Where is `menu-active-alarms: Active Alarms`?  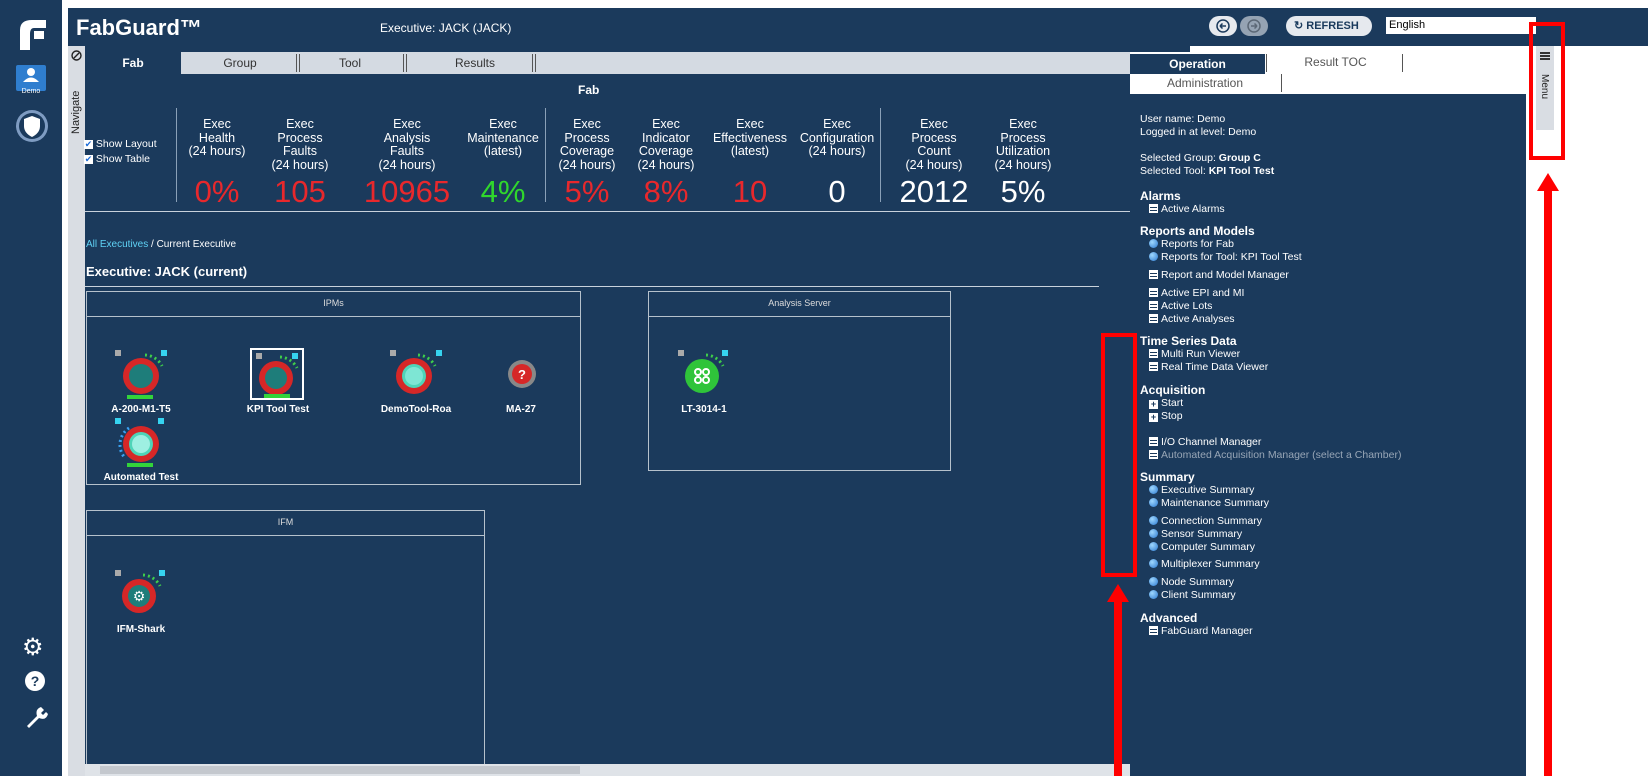
menu-active-alarms: Active Alarms is located at coordinates (1187, 209).